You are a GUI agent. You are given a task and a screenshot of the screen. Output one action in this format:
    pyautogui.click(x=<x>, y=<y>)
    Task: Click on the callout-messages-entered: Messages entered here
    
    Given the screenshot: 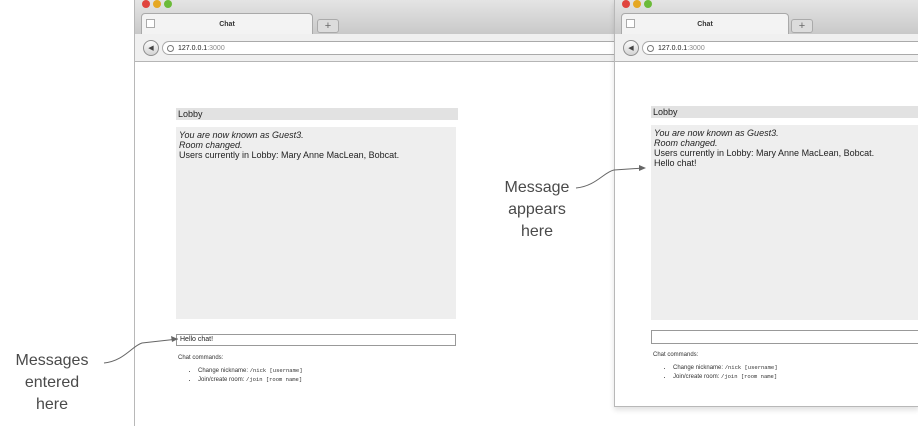 What is the action you would take?
    pyautogui.click(x=52, y=383)
    